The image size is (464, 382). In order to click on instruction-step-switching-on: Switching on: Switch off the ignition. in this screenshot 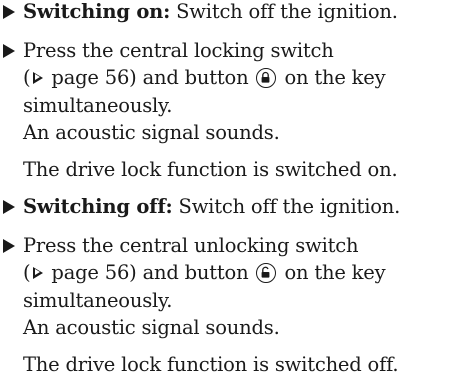, I will do `click(210, 12)`.